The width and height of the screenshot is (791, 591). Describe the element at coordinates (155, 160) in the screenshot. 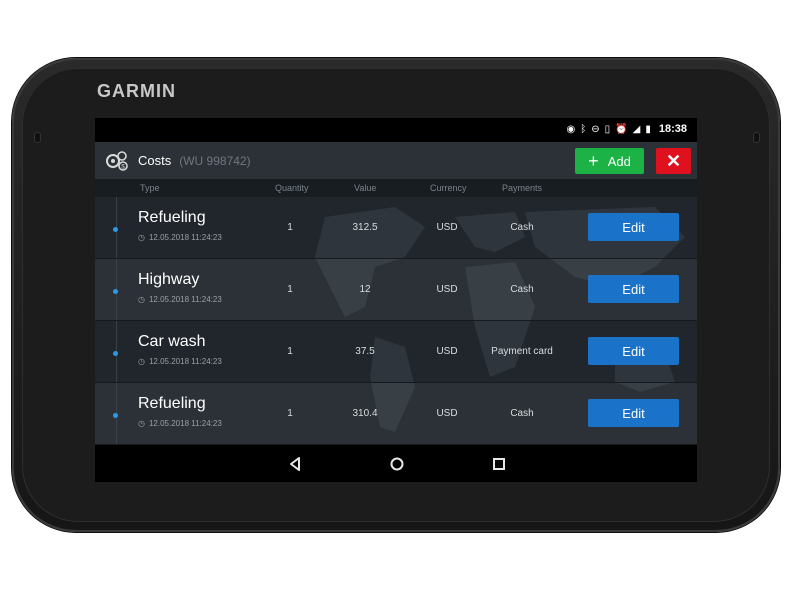

I see `page-title: Costs` at that location.